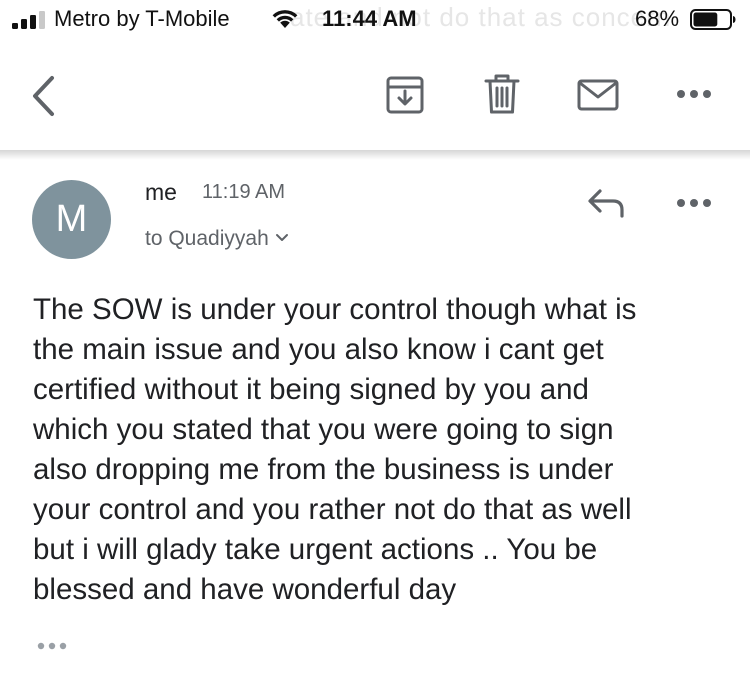 The width and height of the screenshot is (750, 674). I want to click on mark-unread-button, so click(598, 95).